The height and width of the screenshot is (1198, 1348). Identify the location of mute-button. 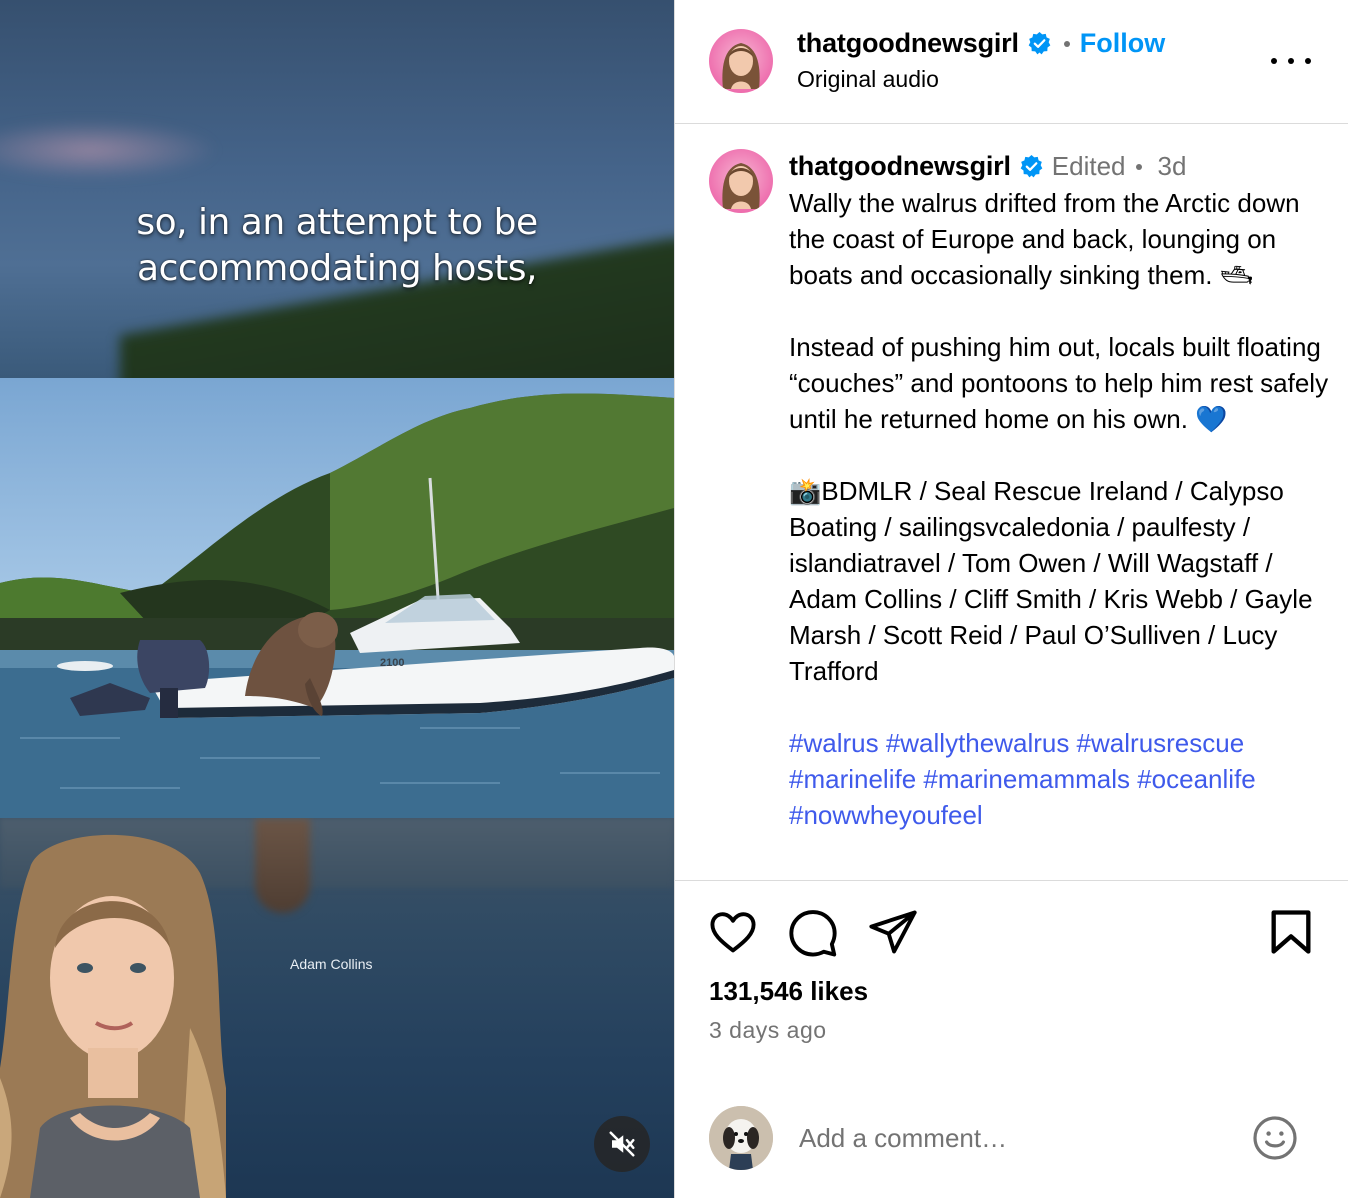
(622, 1144).